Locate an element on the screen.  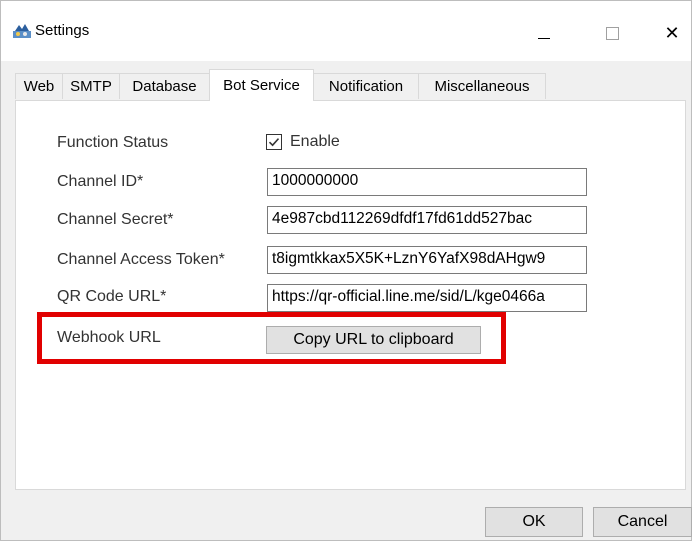
enable-checkbox-group: Enable is located at coordinates (303, 142).